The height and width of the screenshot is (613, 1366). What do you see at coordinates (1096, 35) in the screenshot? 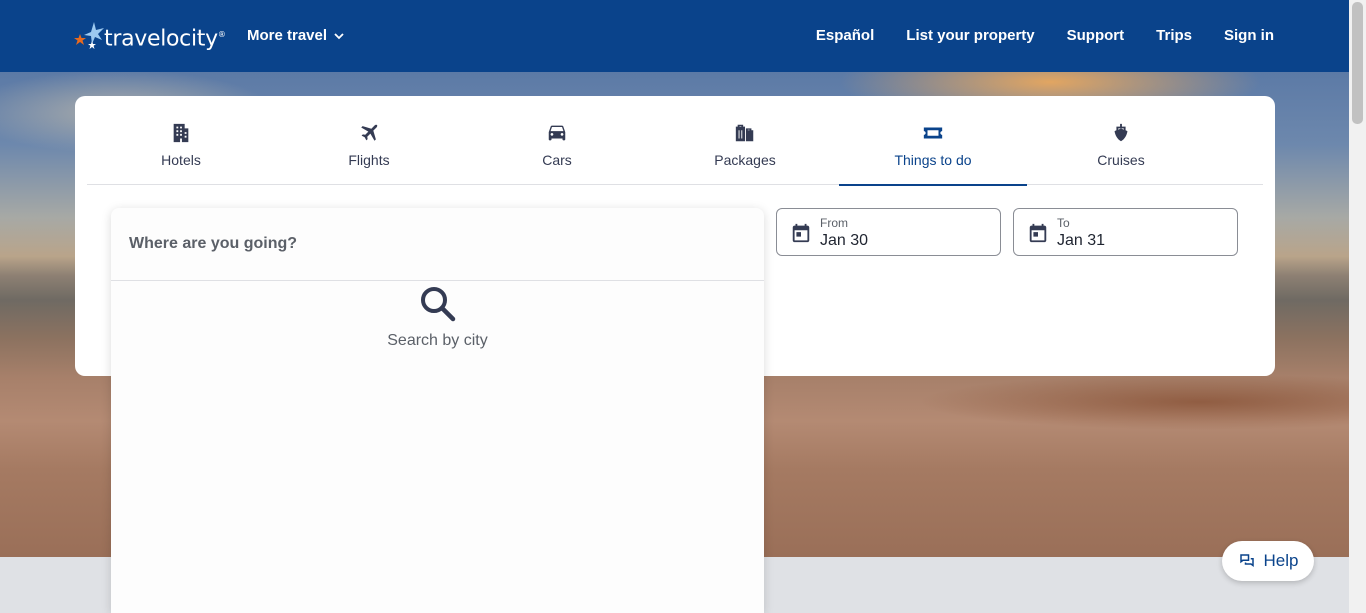
I see `support-link: Support` at bounding box center [1096, 35].